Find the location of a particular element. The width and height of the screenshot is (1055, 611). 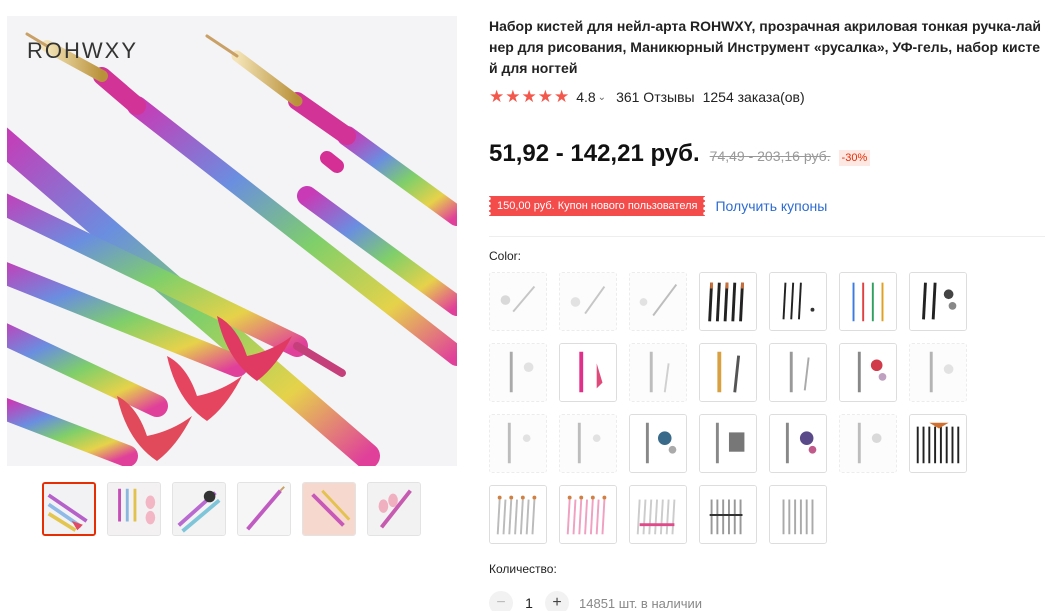

quantity-label: Количество: is located at coordinates (523, 569).